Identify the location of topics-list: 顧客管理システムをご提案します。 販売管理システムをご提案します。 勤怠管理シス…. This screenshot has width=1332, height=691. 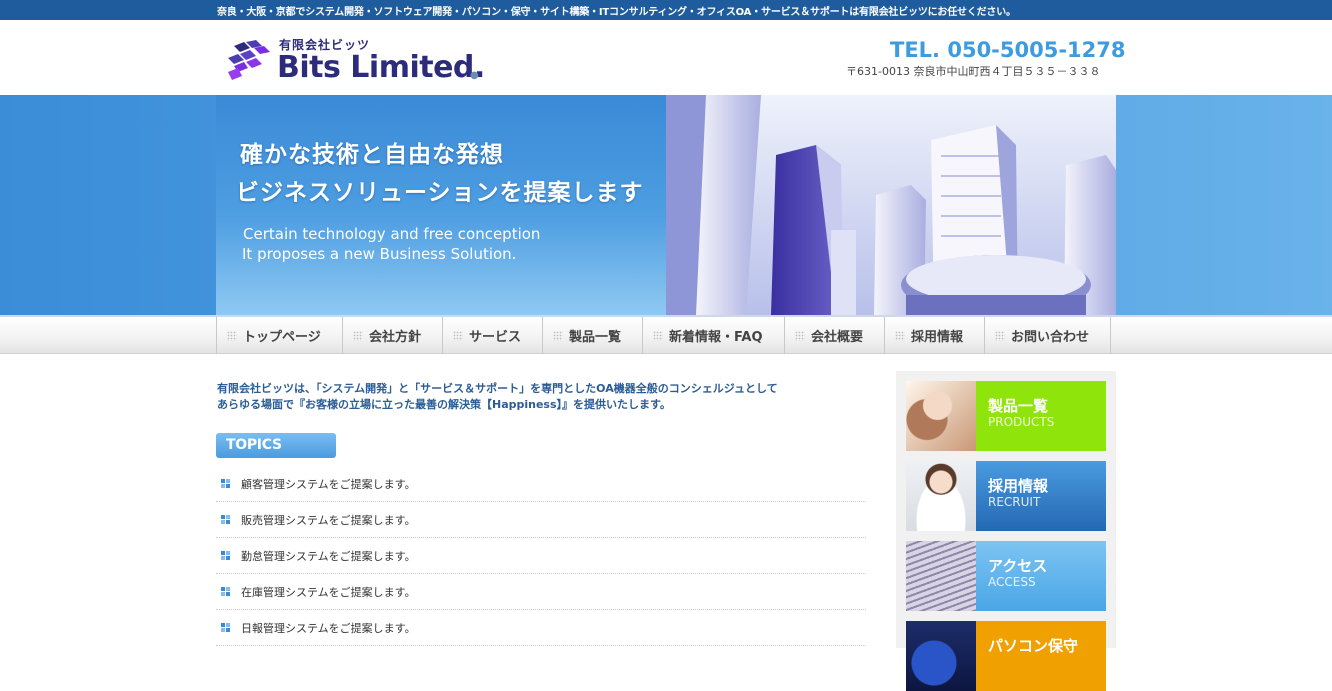
(541, 556).